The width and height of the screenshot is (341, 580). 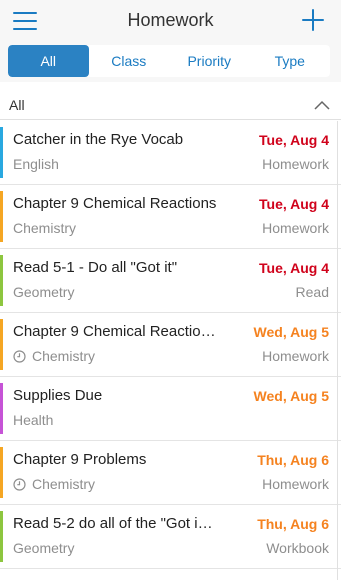 I want to click on assignment-subject: English, so click(x=36, y=164).